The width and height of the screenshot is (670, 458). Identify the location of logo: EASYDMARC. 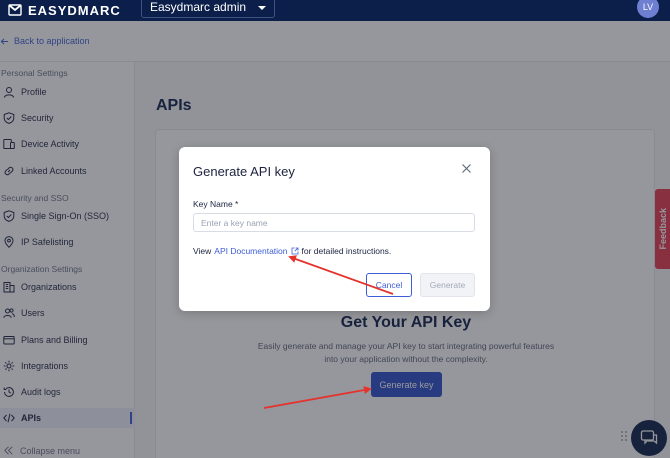
(64, 10).